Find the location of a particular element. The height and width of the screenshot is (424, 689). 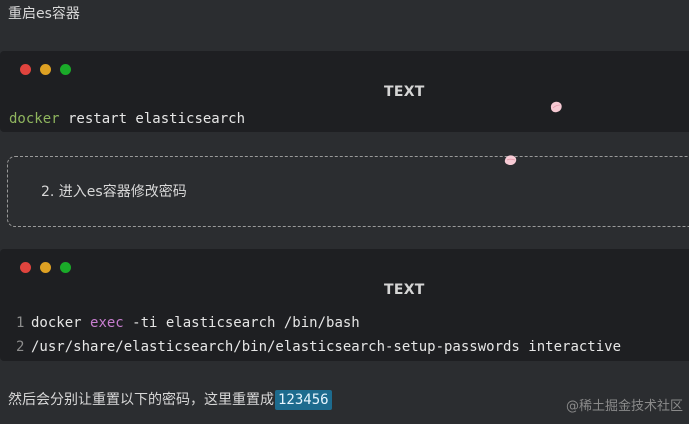

watermark: @稀土掘金技术社区 is located at coordinates (624, 406).